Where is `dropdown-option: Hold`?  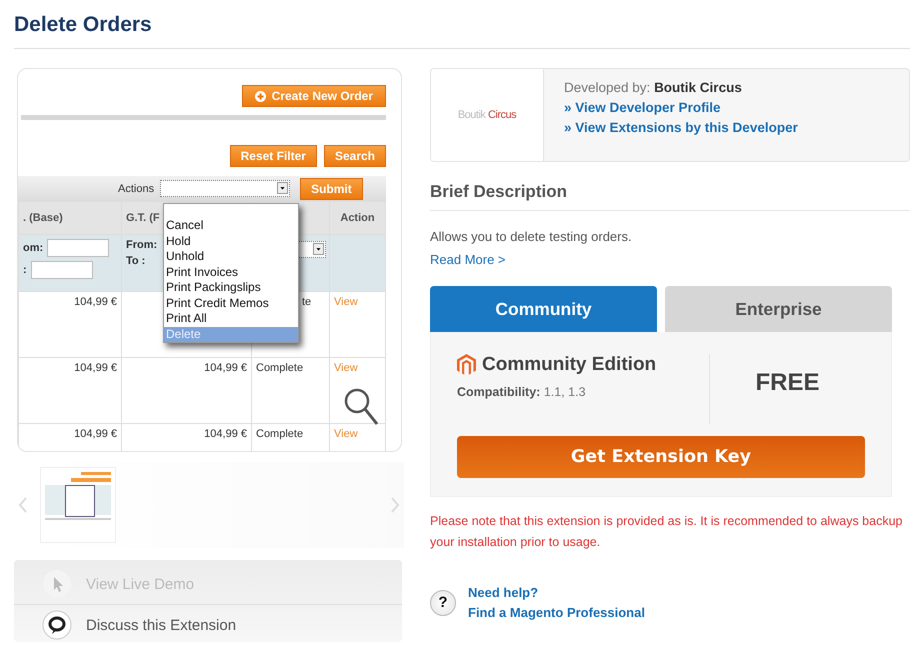
dropdown-option: Hold is located at coordinates (231, 241).